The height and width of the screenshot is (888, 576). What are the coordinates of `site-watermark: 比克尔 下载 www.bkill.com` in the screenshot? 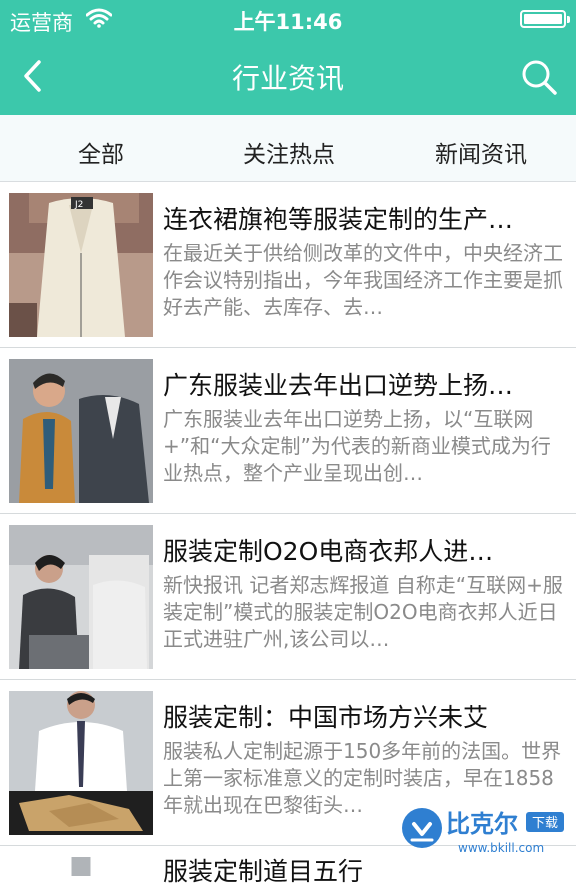 It's located at (483, 831).